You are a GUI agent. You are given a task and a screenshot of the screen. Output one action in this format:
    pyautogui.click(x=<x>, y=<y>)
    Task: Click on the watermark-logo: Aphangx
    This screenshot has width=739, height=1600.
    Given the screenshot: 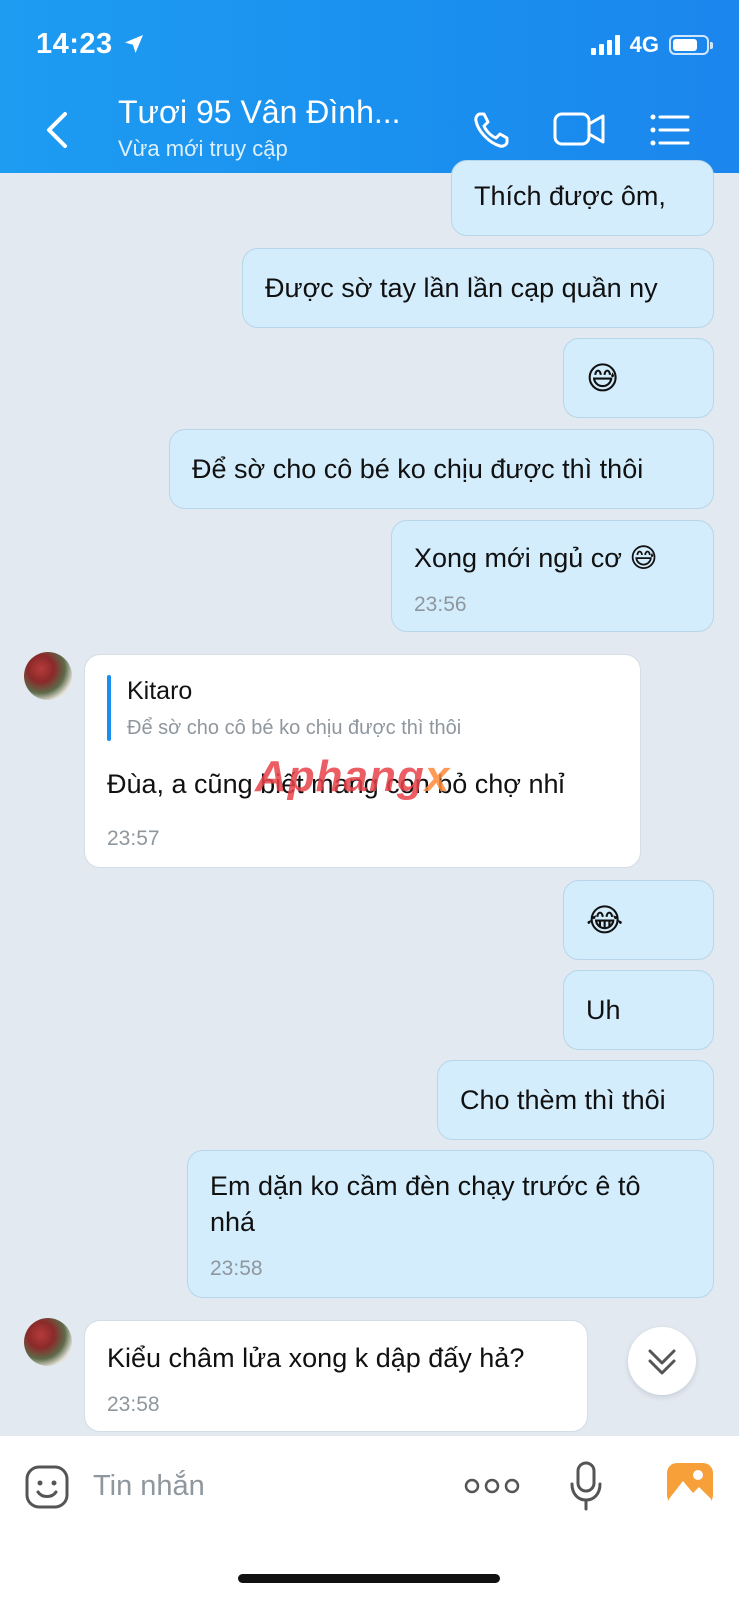 What is the action you would take?
    pyautogui.click(x=353, y=776)
    